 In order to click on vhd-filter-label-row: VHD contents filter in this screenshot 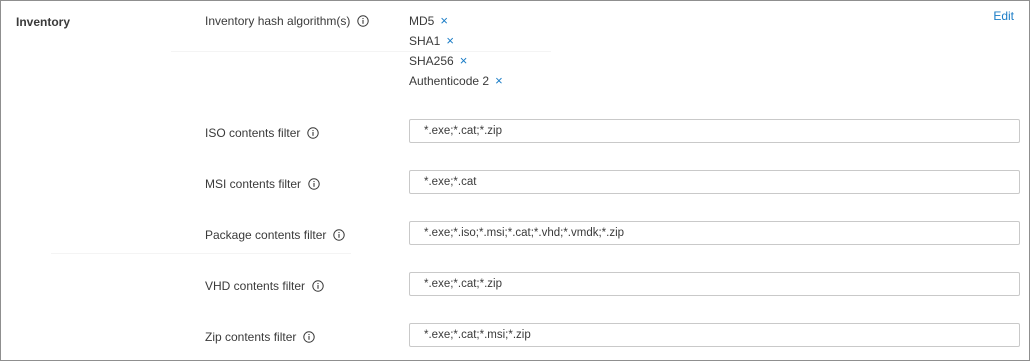, I will do `click(264, 286)`.